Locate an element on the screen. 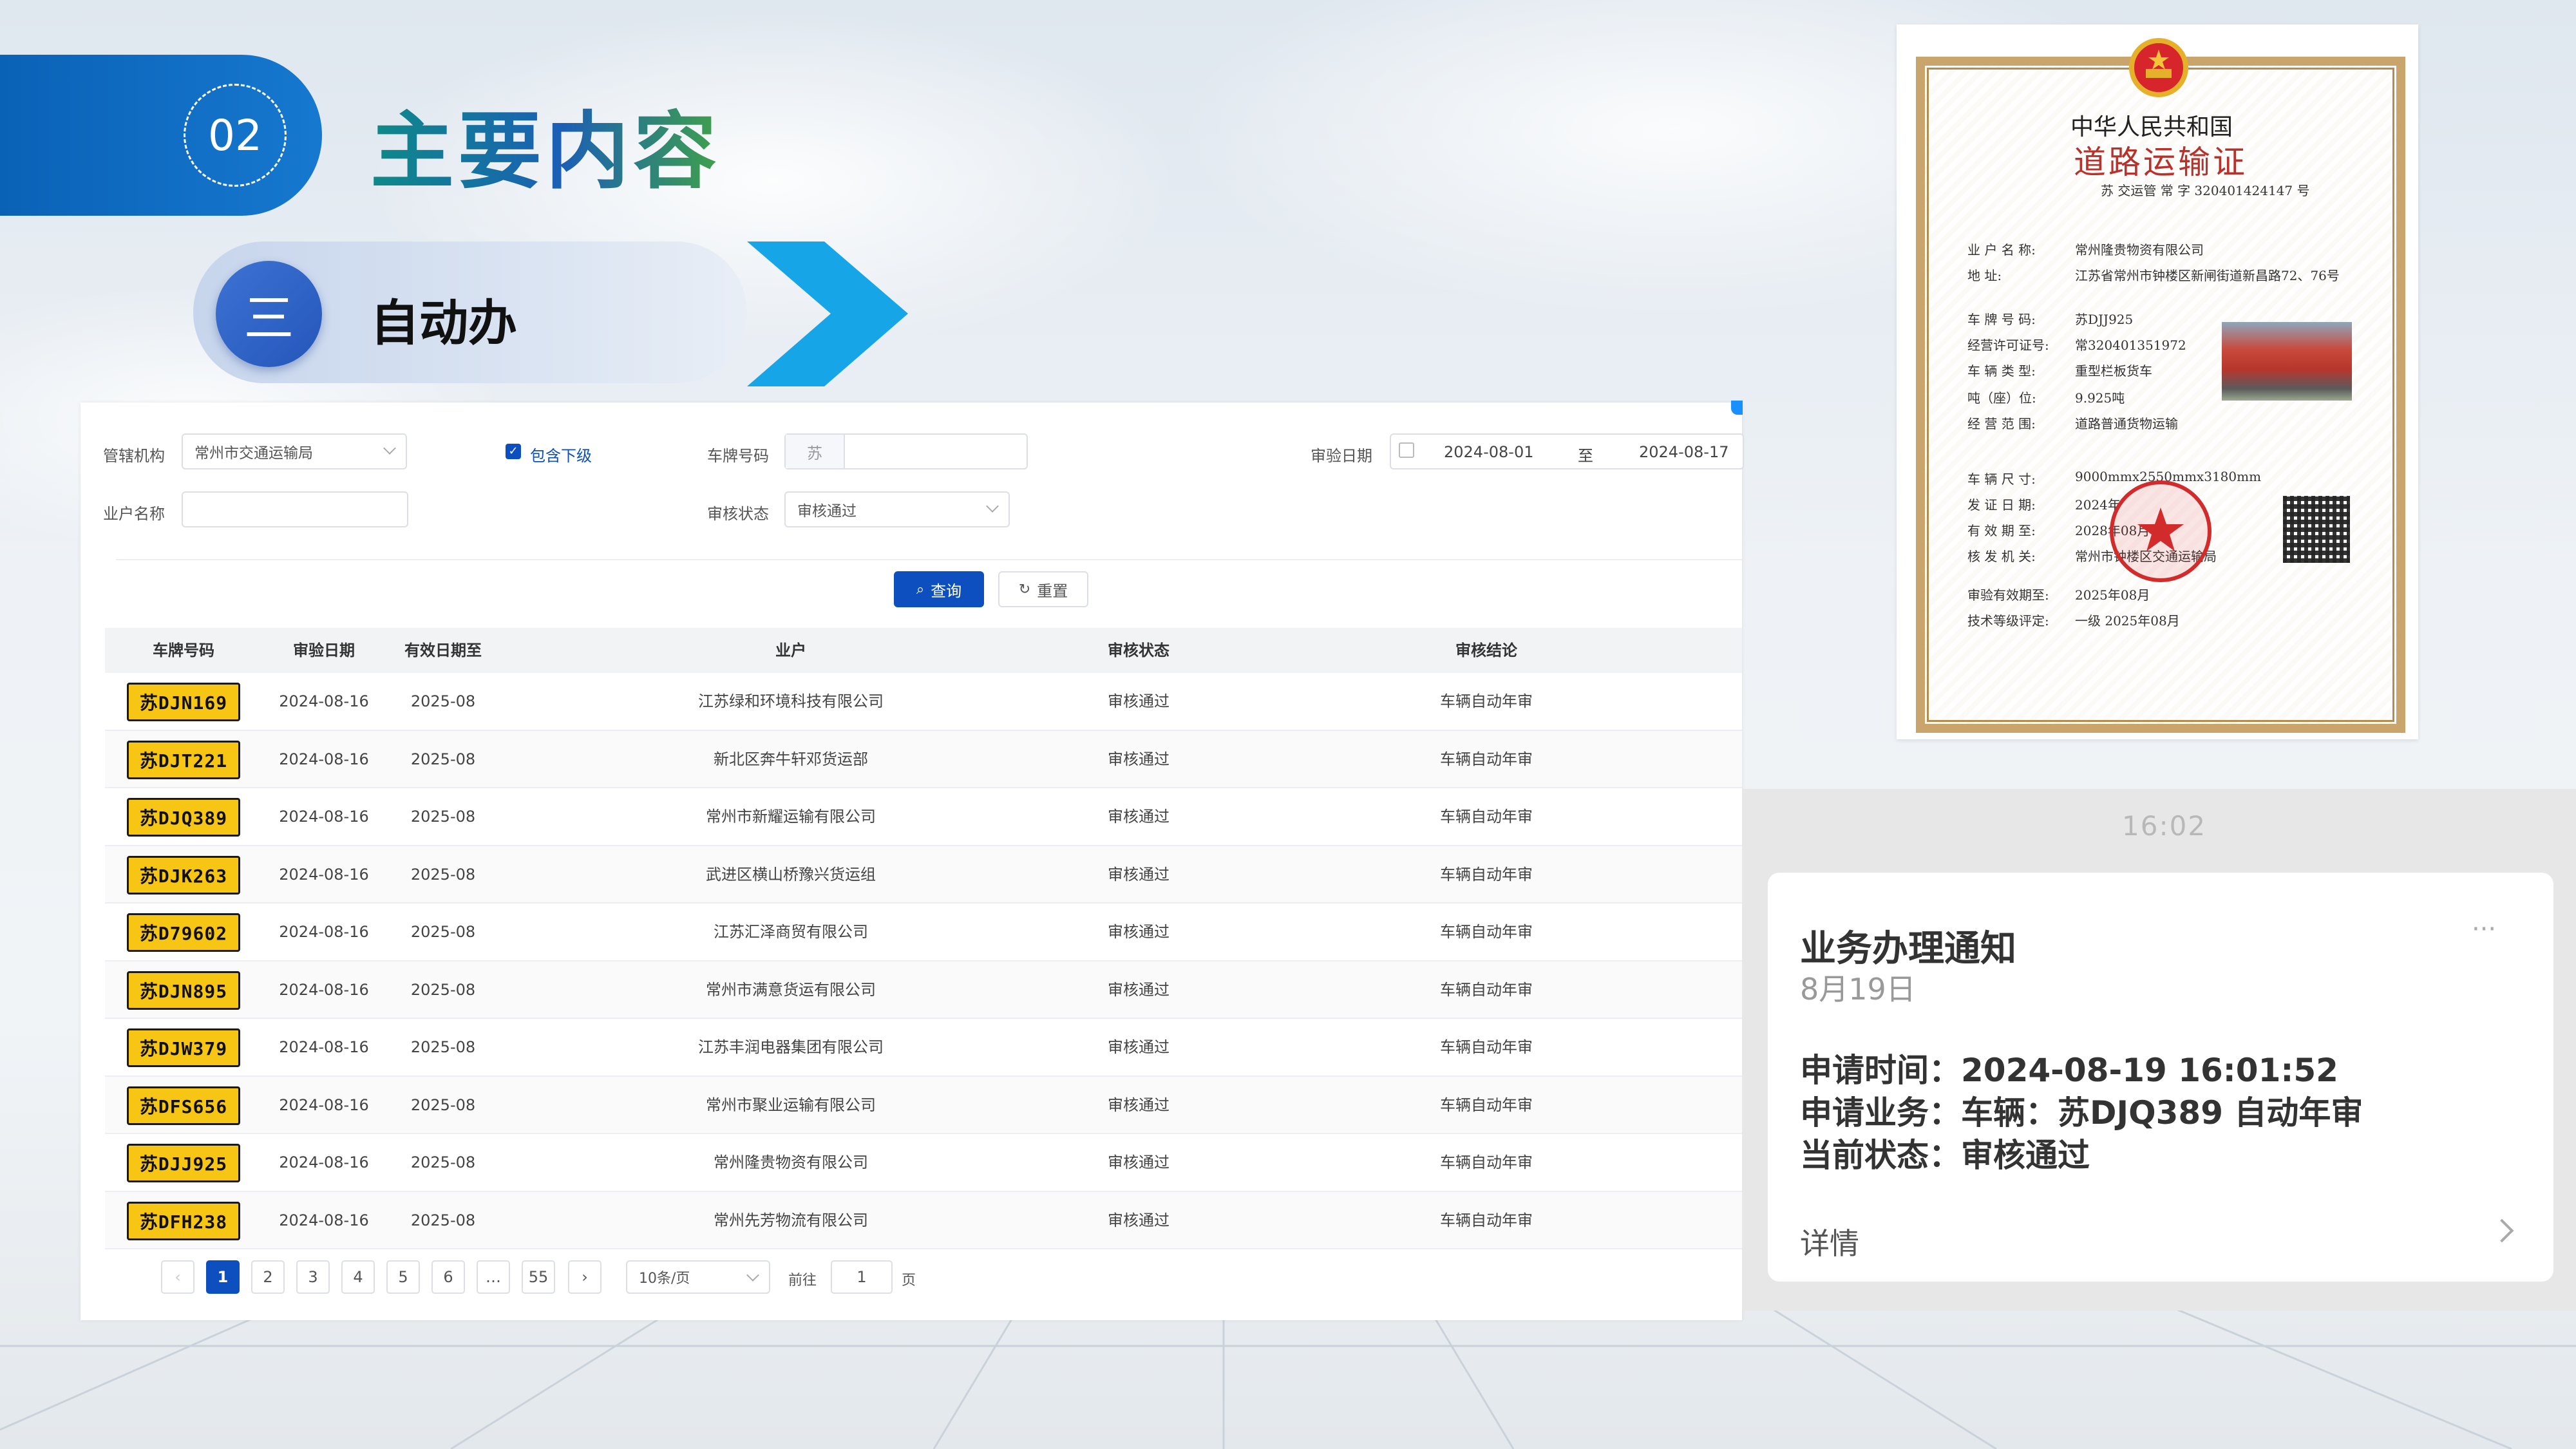 The height and width of the screenshot is (1449, 2576). plate-prefix: 苏 is located at coordinates (815, 451).